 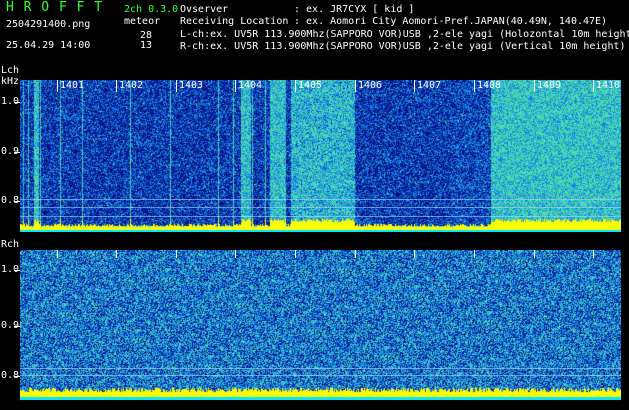 What do you see at coordinates (489, 85) in the screenshot?
I see `time-label-1408: 1408` at bounding box center [489, 85].